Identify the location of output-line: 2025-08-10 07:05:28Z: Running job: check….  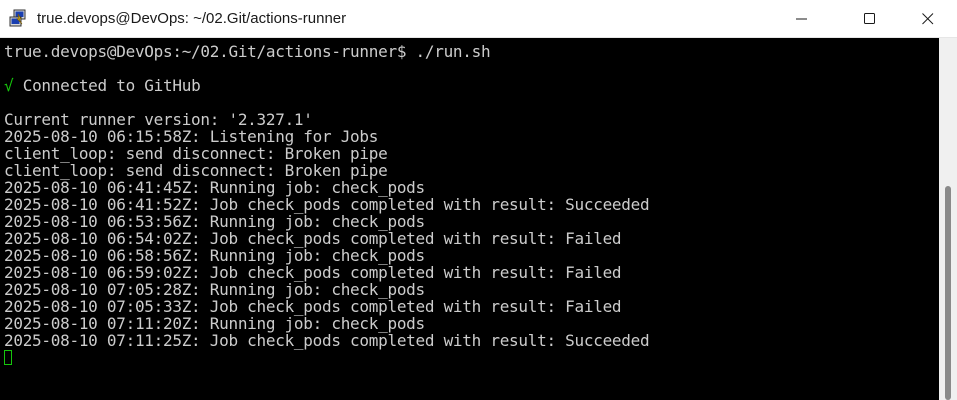
(214, 289).